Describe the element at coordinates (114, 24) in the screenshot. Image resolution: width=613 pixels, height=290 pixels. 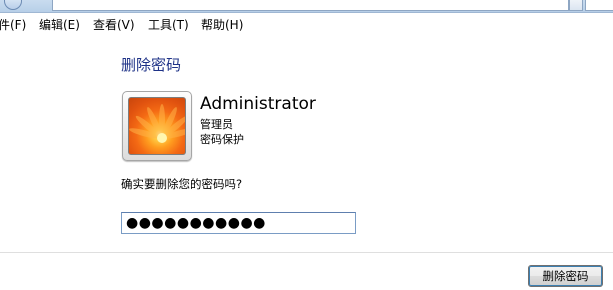
I see `menu-view: 查看(V)` at that location.